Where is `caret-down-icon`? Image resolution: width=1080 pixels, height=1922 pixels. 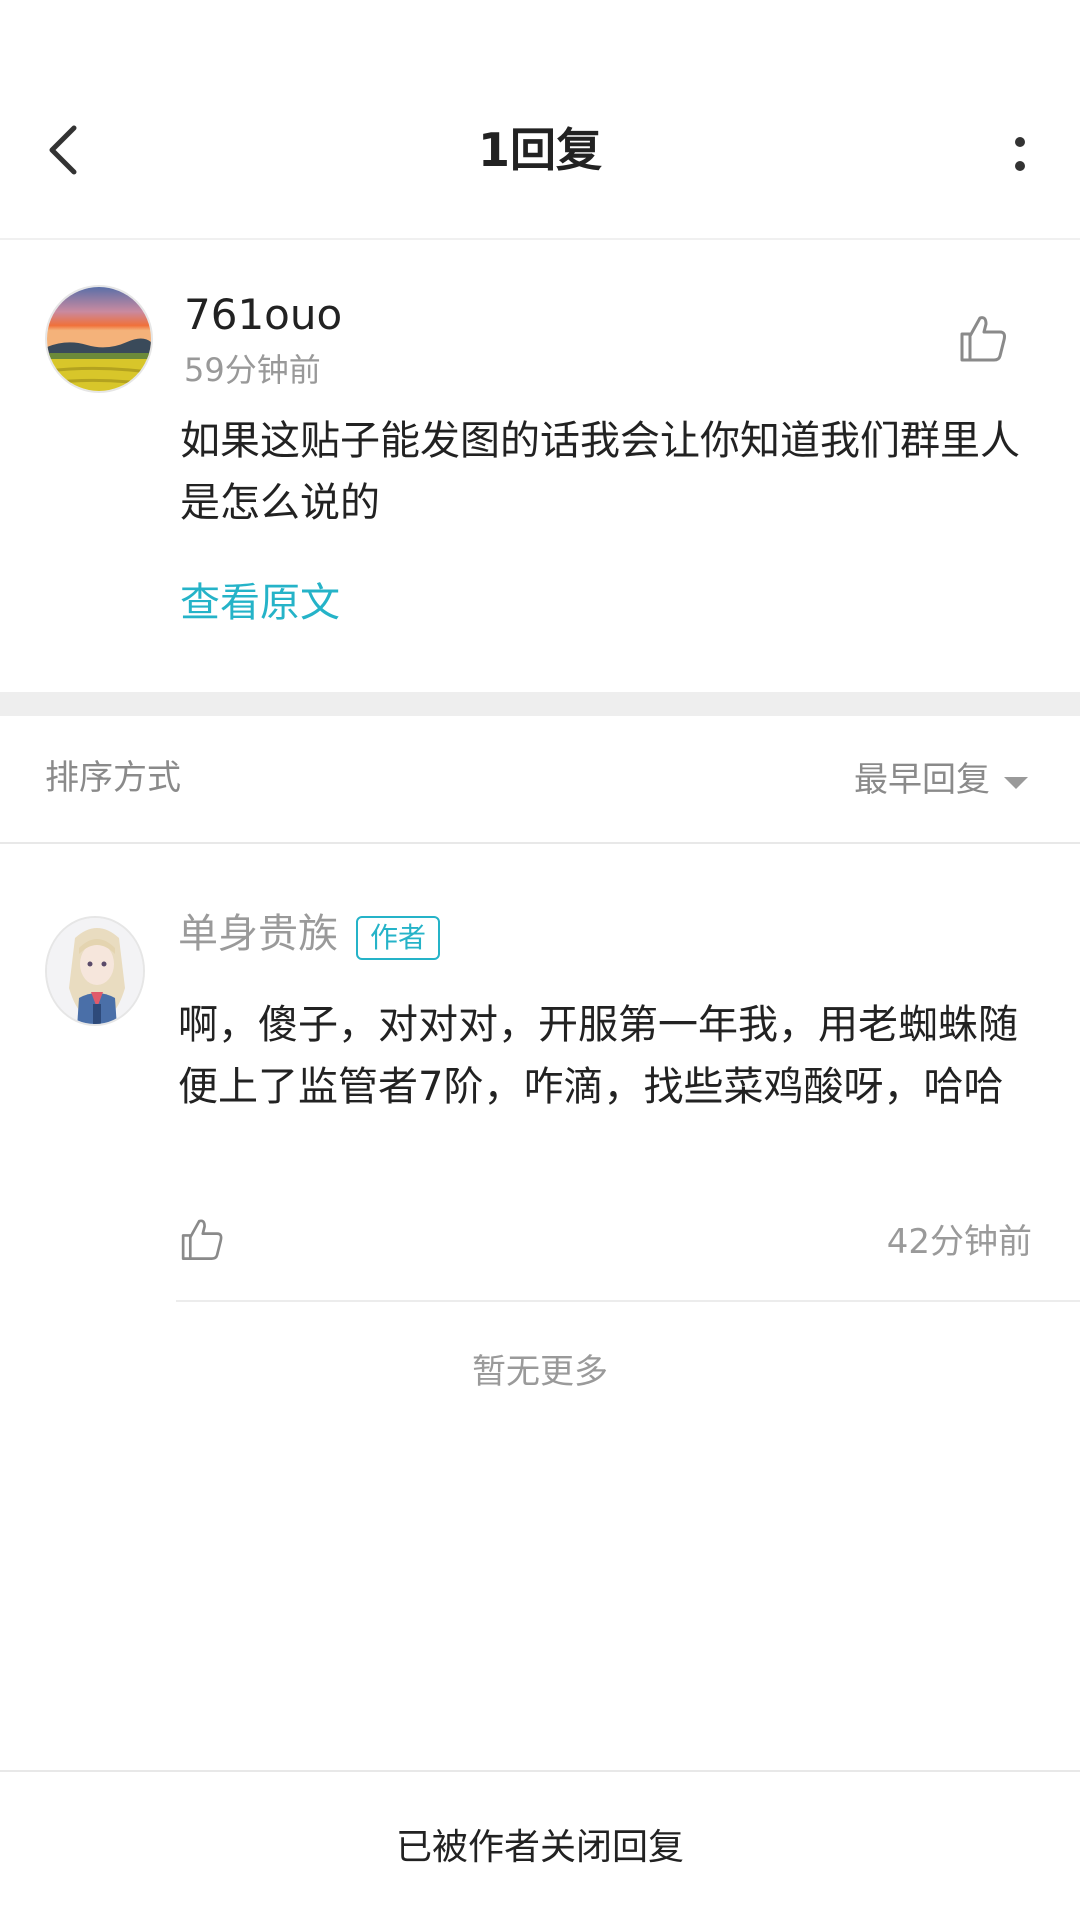
caret-down-icon is located at coordinates (1016, 783).